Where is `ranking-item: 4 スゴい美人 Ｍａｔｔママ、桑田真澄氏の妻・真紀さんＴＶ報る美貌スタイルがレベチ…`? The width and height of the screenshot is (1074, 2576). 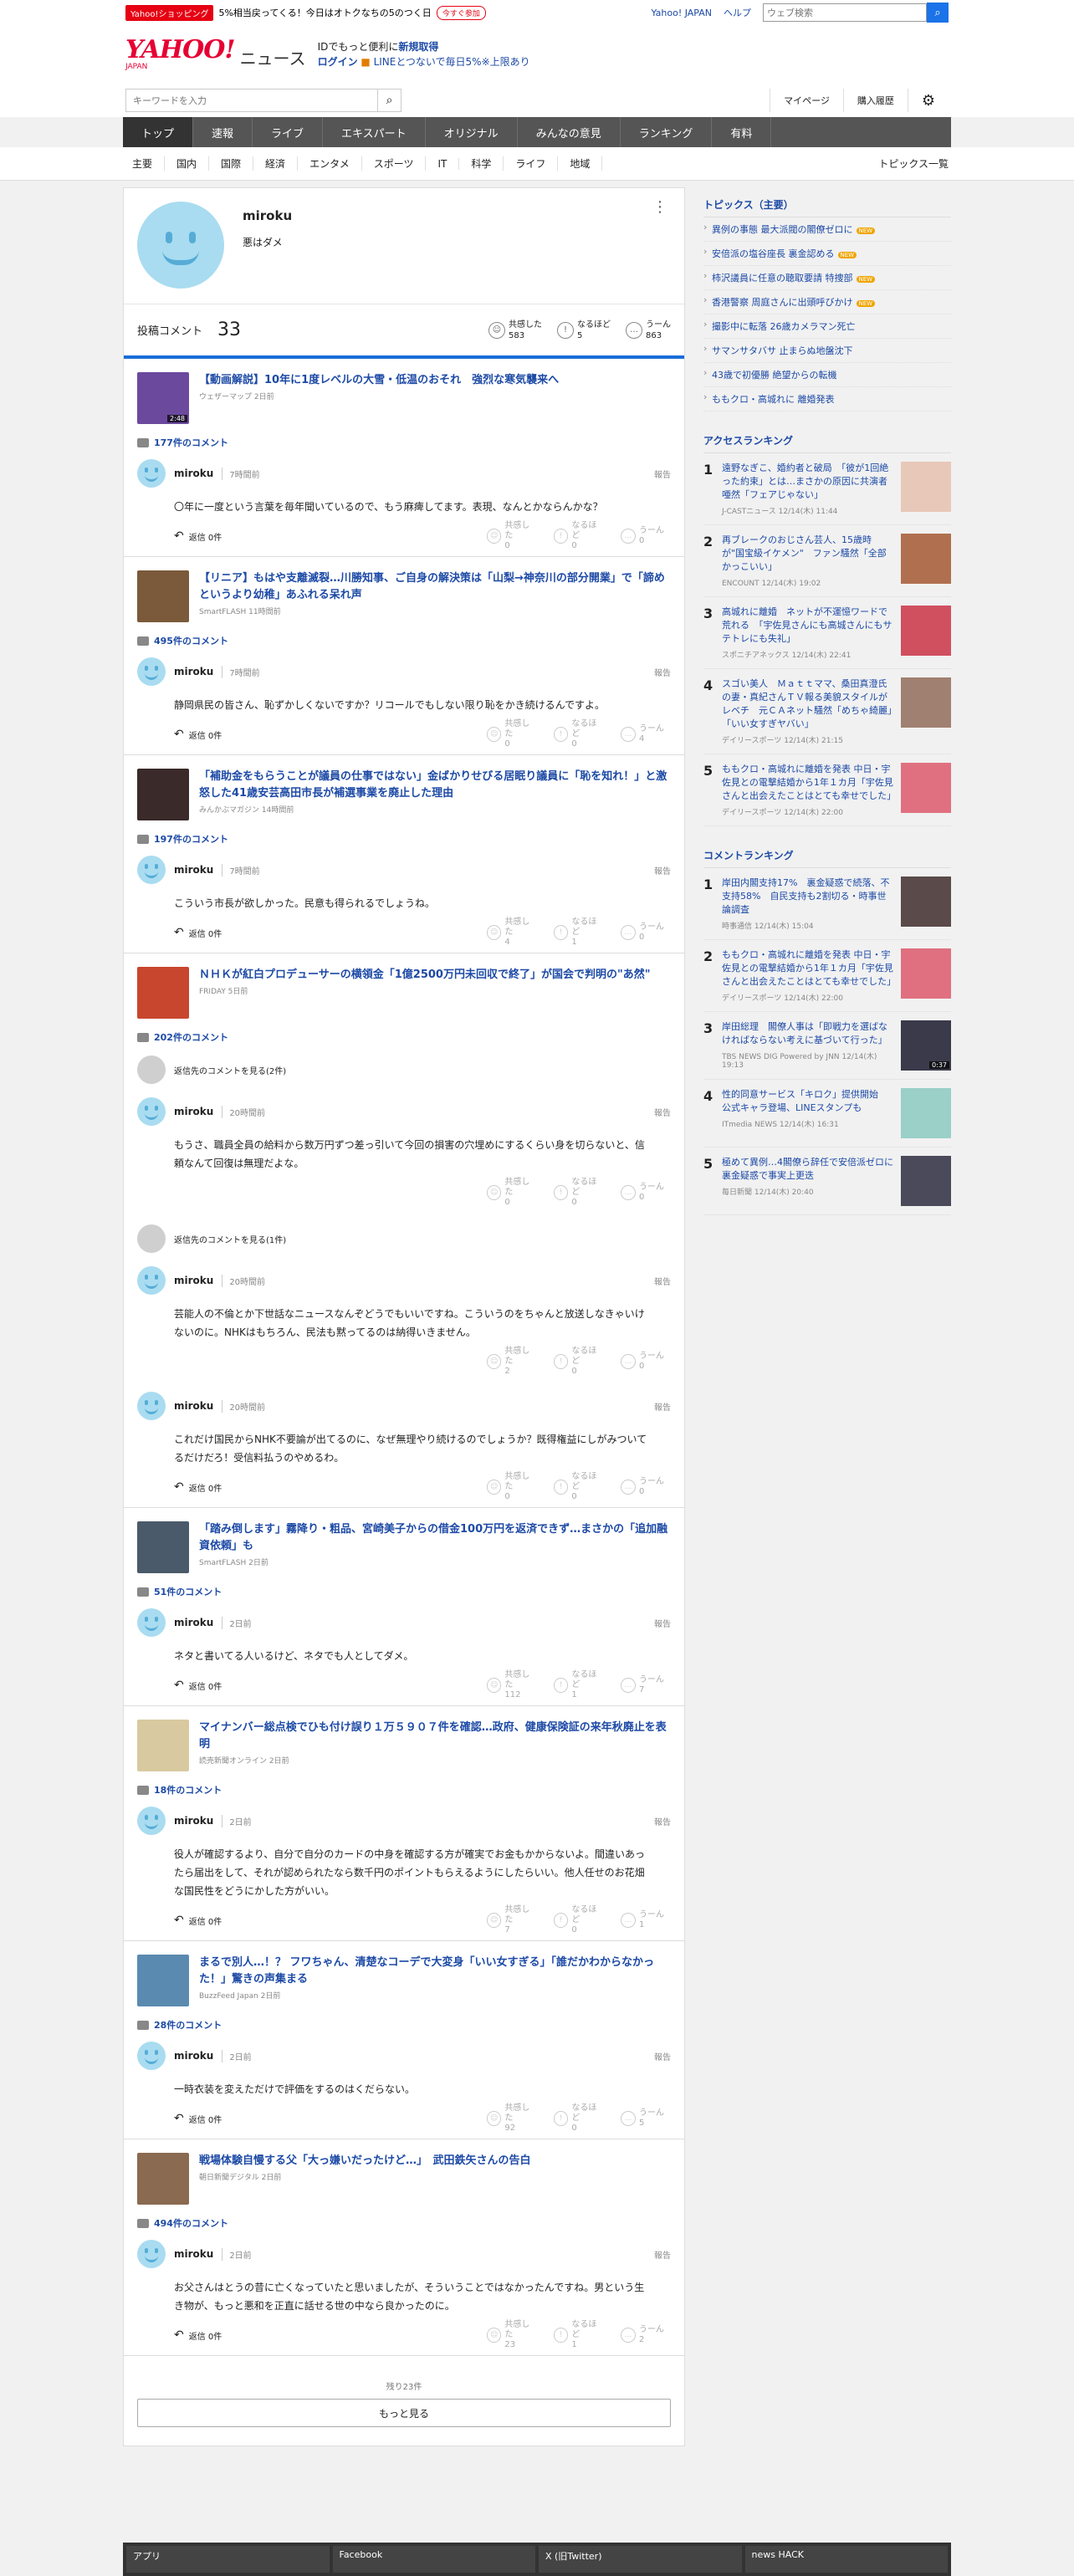 ranking-item: 4 スゴい美人 Ｍａｔｔママ、桑田真澄氏の妻・真紀さんＴＶ報る美貌スタイルがレベチ… is located at coordinates (827, 711).